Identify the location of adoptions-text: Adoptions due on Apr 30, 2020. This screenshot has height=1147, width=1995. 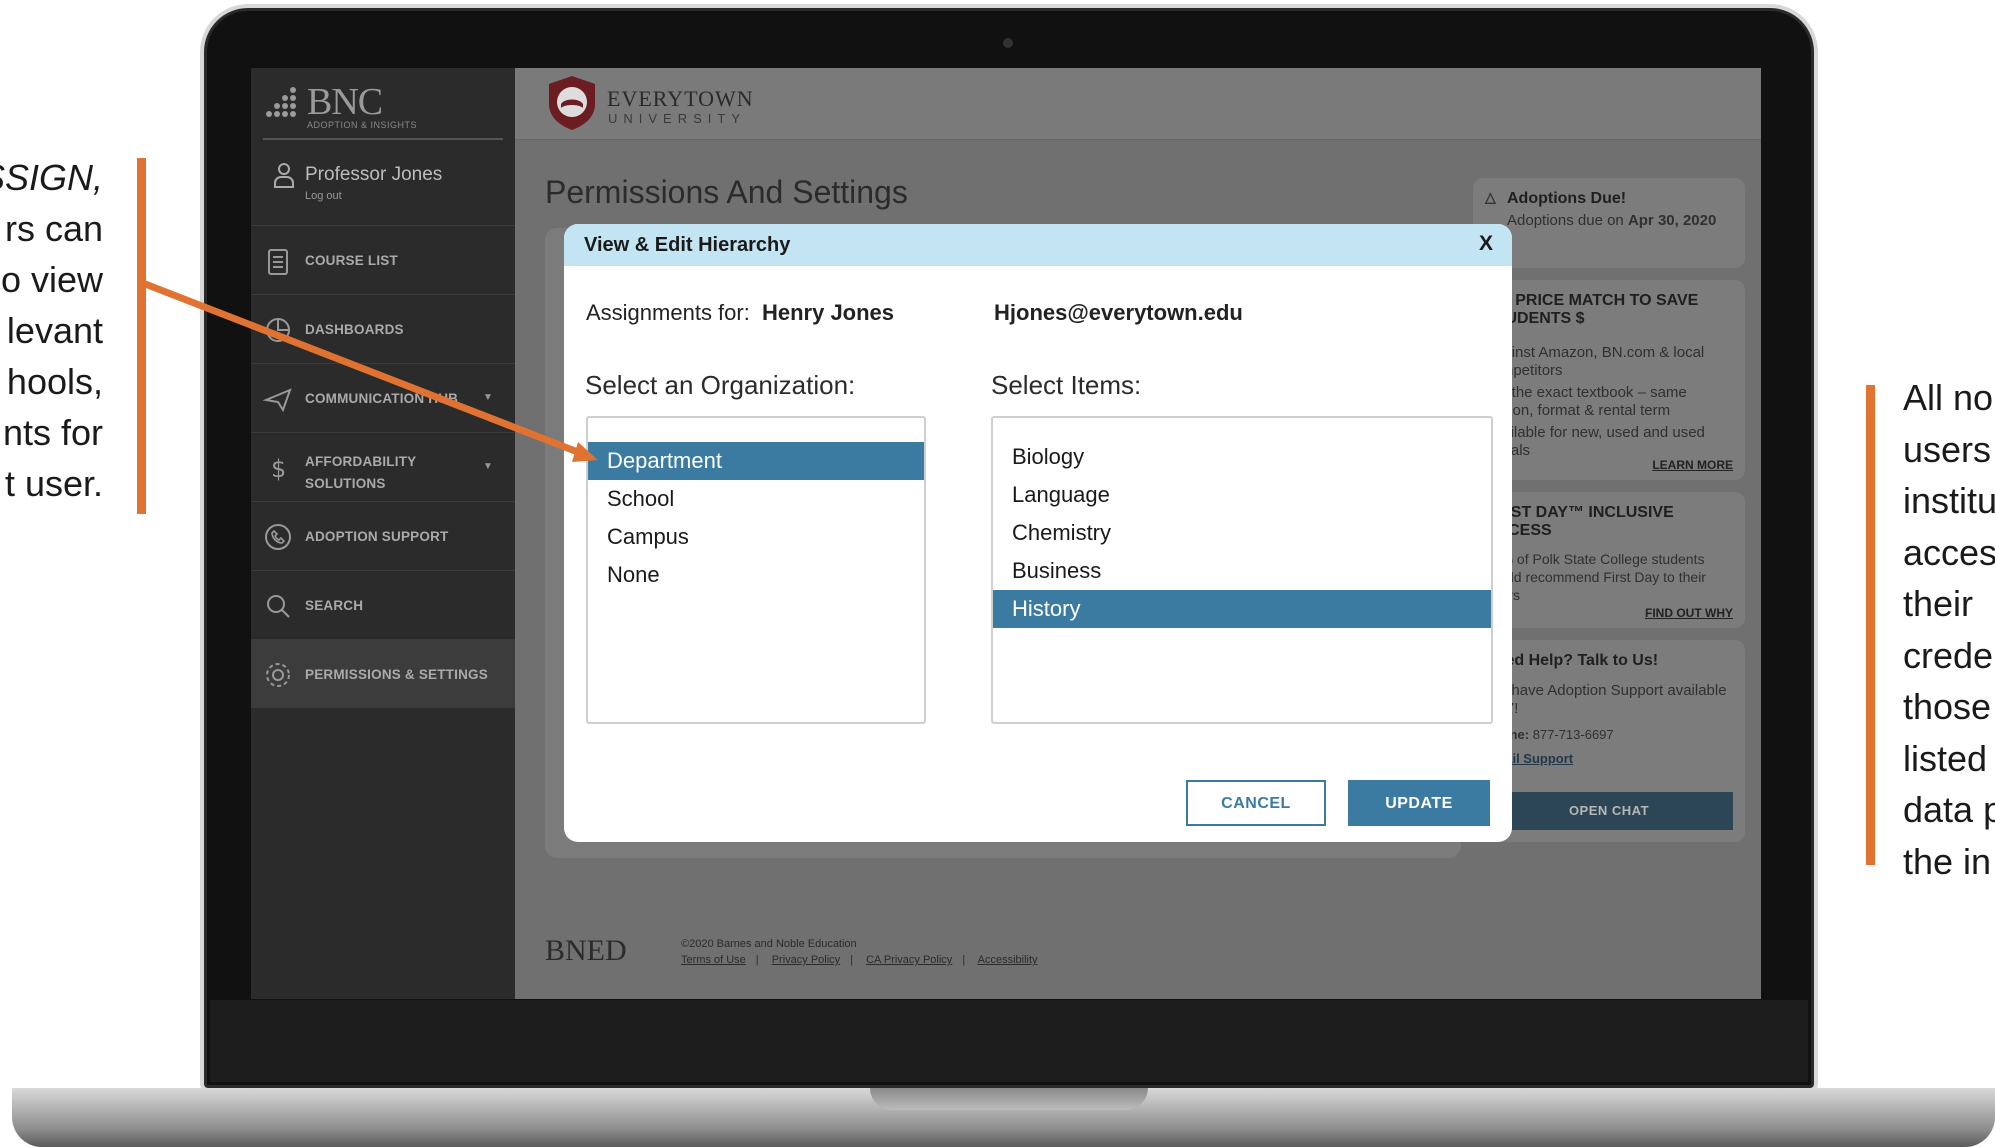
(1609, 221).